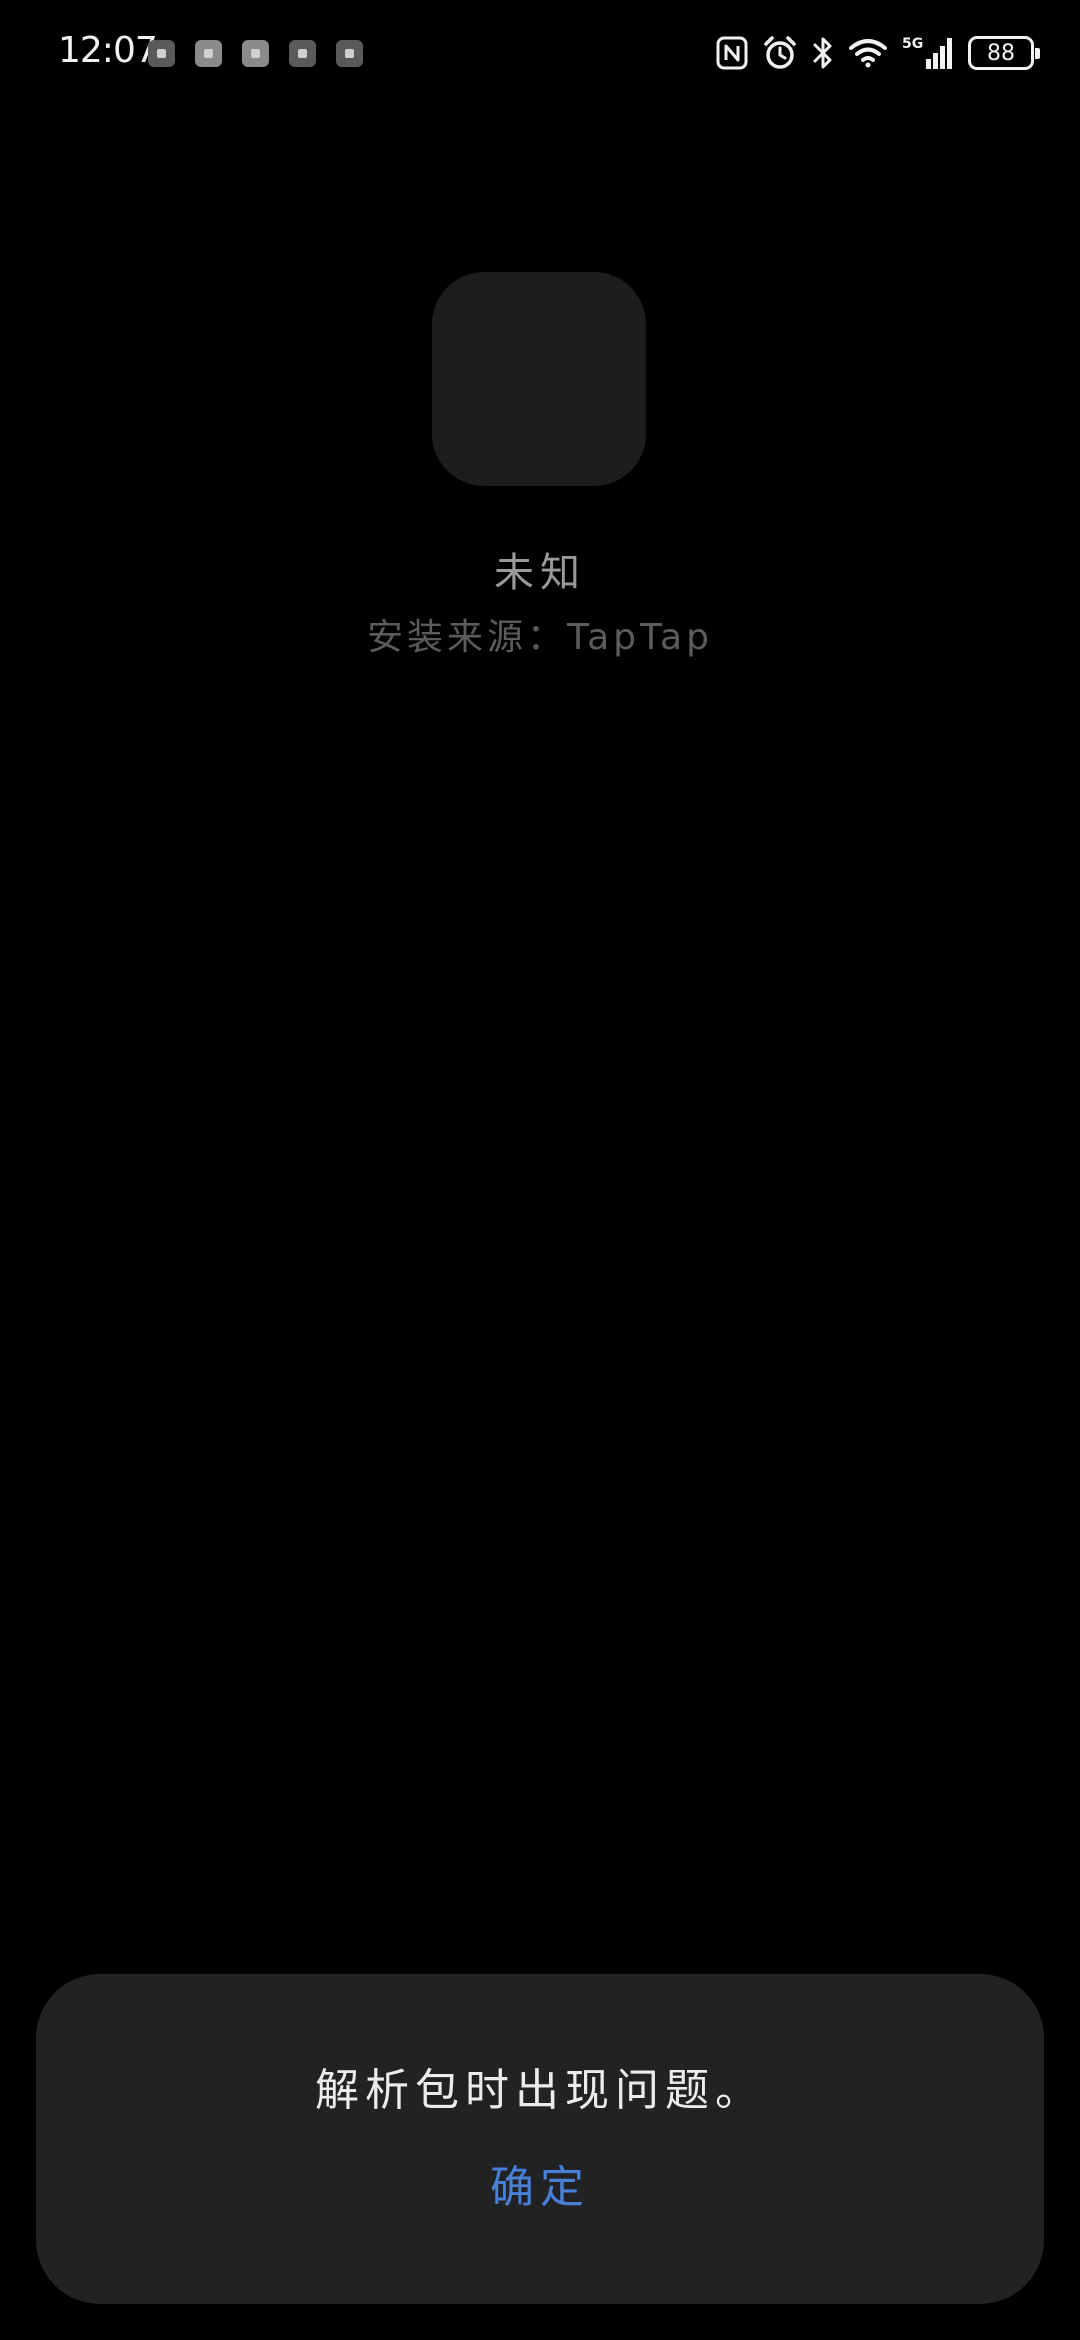  I want to click on wifi-icon, so click(868, 53).